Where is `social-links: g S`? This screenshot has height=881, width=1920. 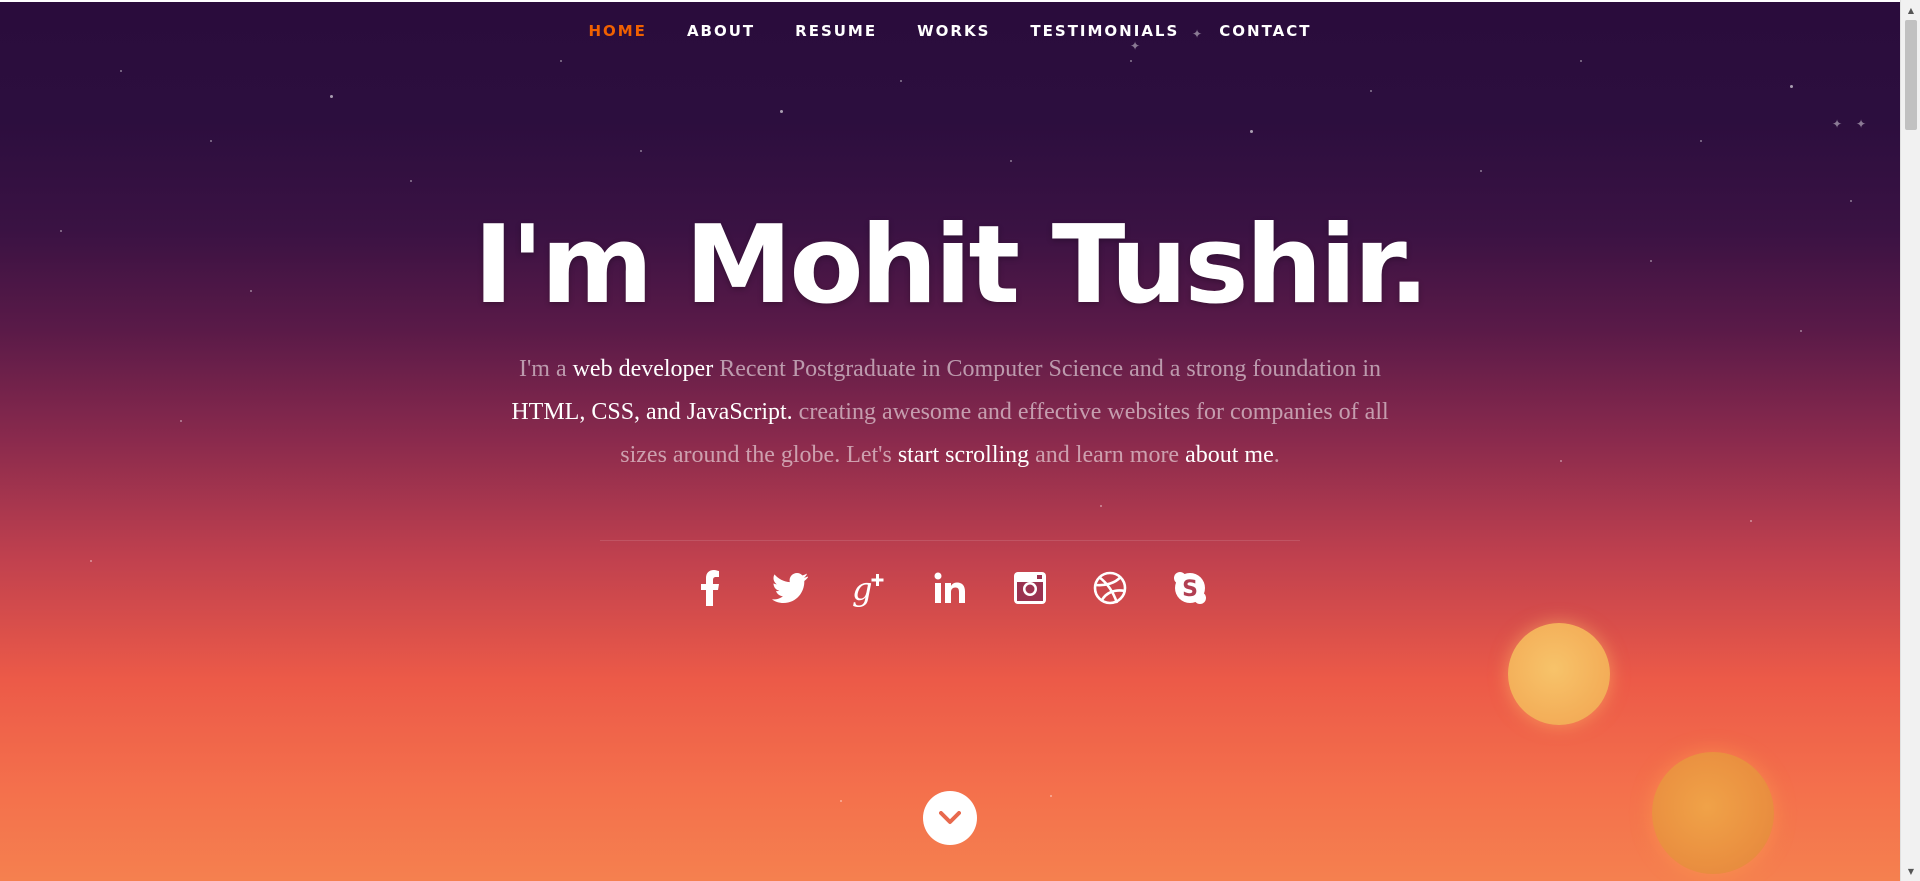 social-links: g S is located at coordinates (950, 588).